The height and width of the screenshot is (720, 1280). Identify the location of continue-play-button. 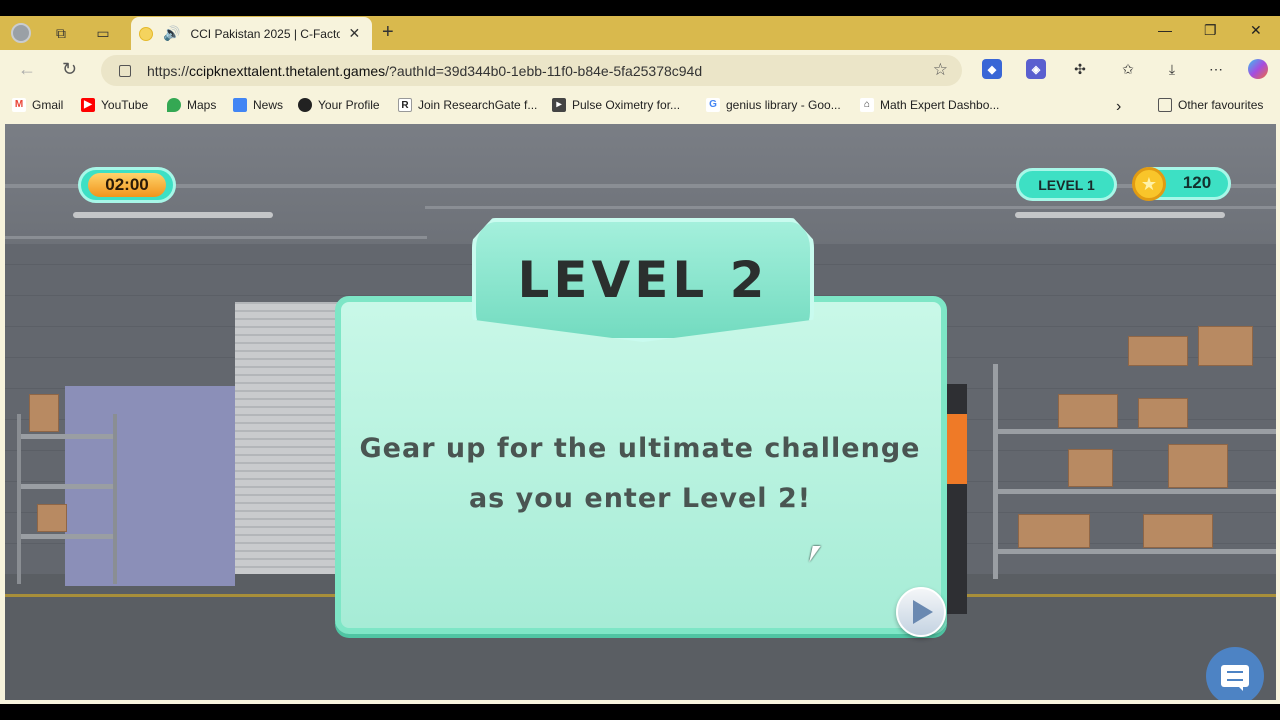
(921, 612).